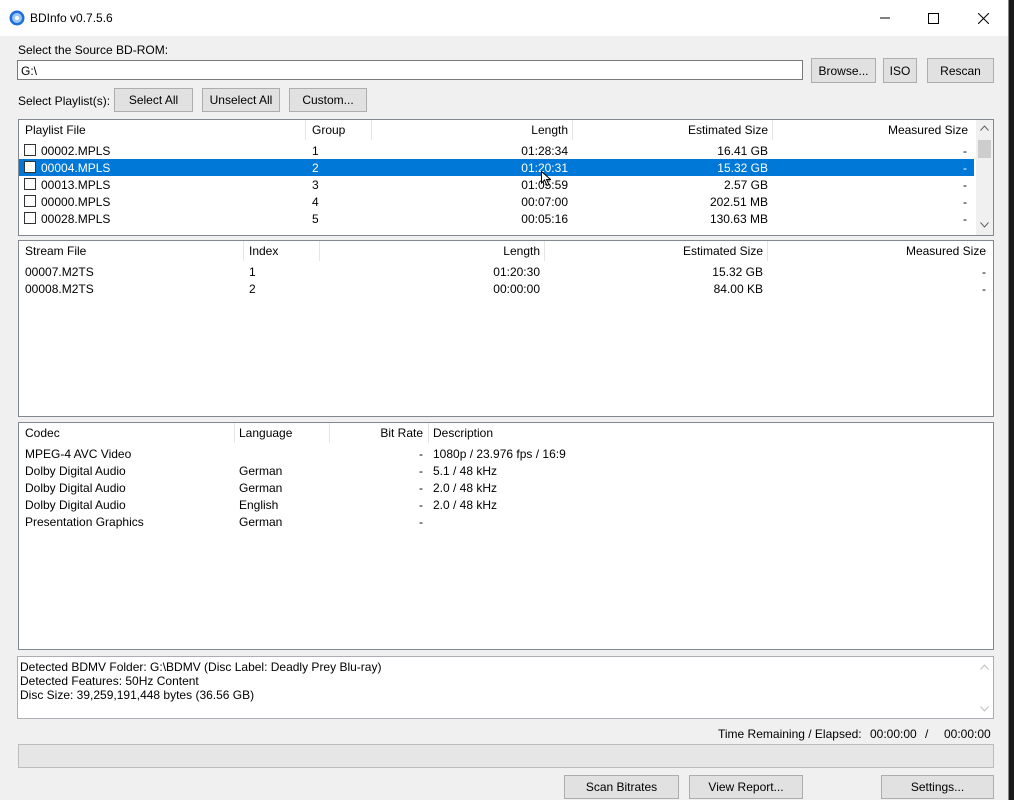 The width and height of the screenshot is (1014, 800). What do you see at coordinates (93, 50) in the screenshot?
I see `source-label: Select the Source BD-ROM:` at bounding box center [93, 50].